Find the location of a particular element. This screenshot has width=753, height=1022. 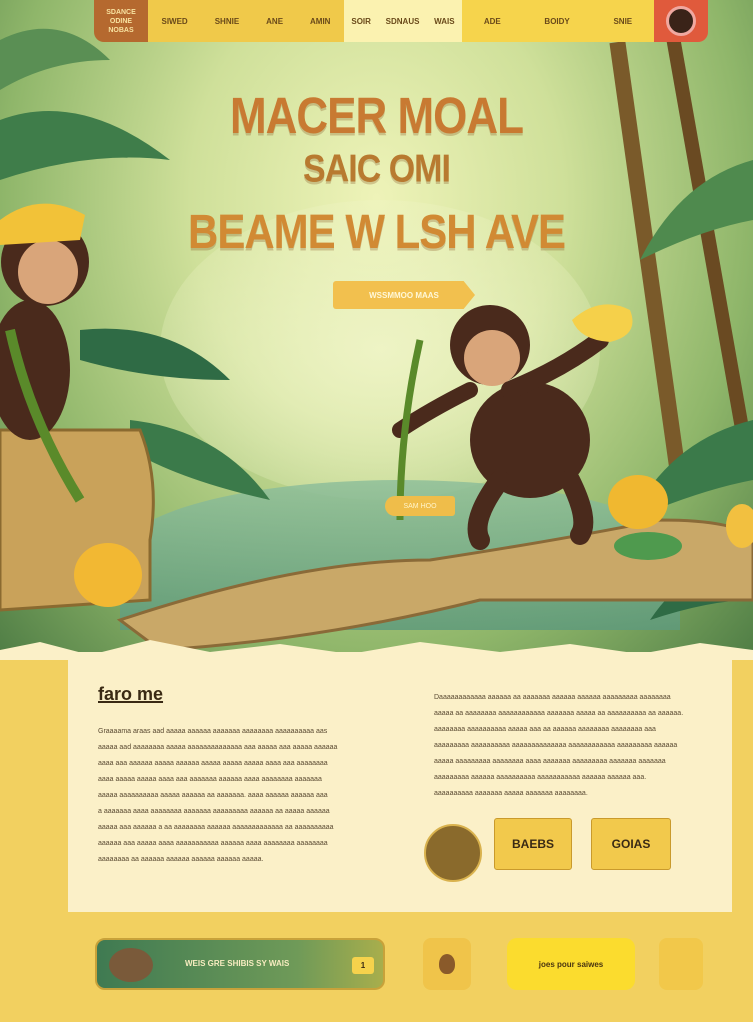

logo-line-1: SDANCE is located at coordinates (121, 12).